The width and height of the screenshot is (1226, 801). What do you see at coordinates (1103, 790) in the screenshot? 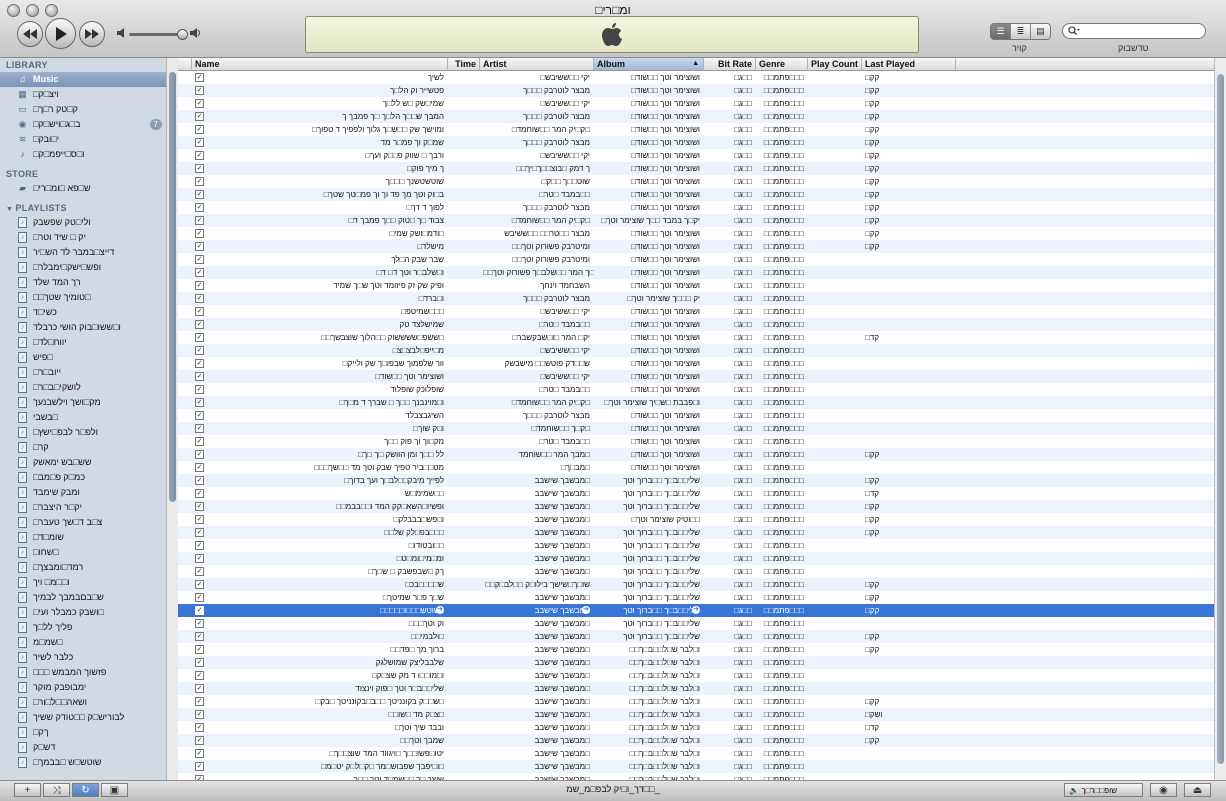
I see `speaker-selector: 🔈 שופ□□ר□ך` at bounding box center [1103, 790].